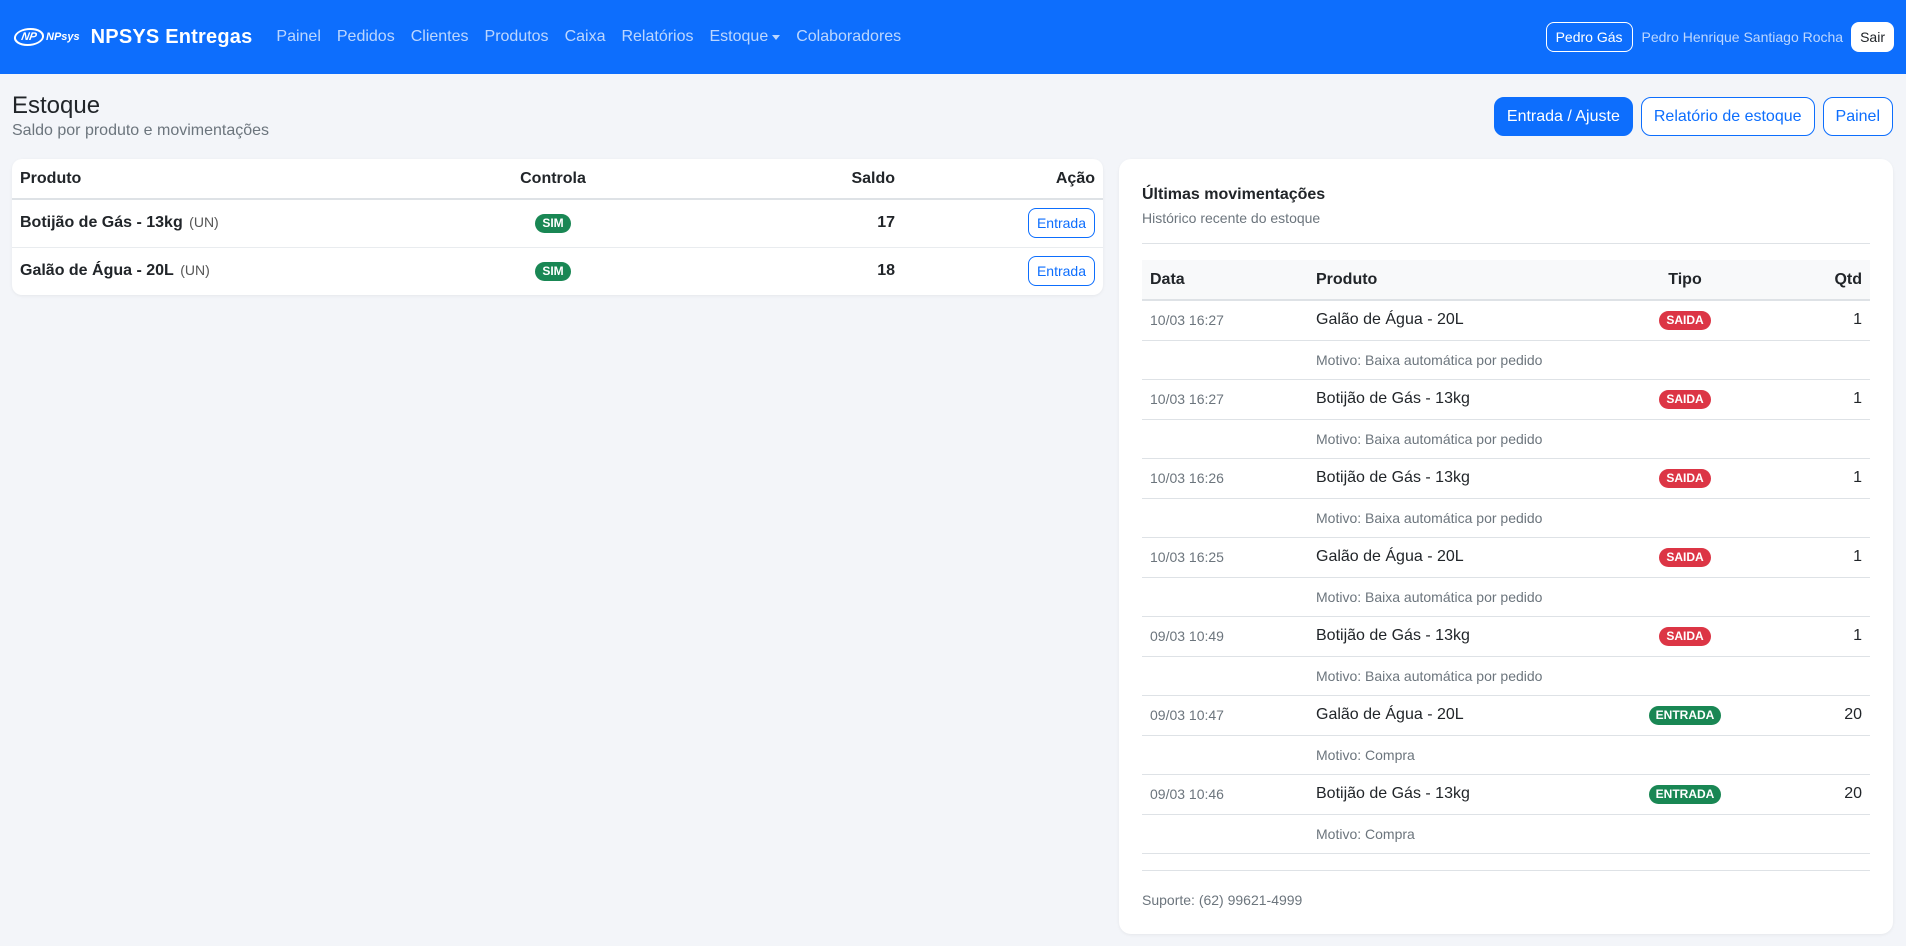 The width and height of the screenshot is (1906, 946). What do you see at coordinates (585, 37) in the screenshot?
I see `nav-item-caixa: Caixa` at bounding box center [585, 37].